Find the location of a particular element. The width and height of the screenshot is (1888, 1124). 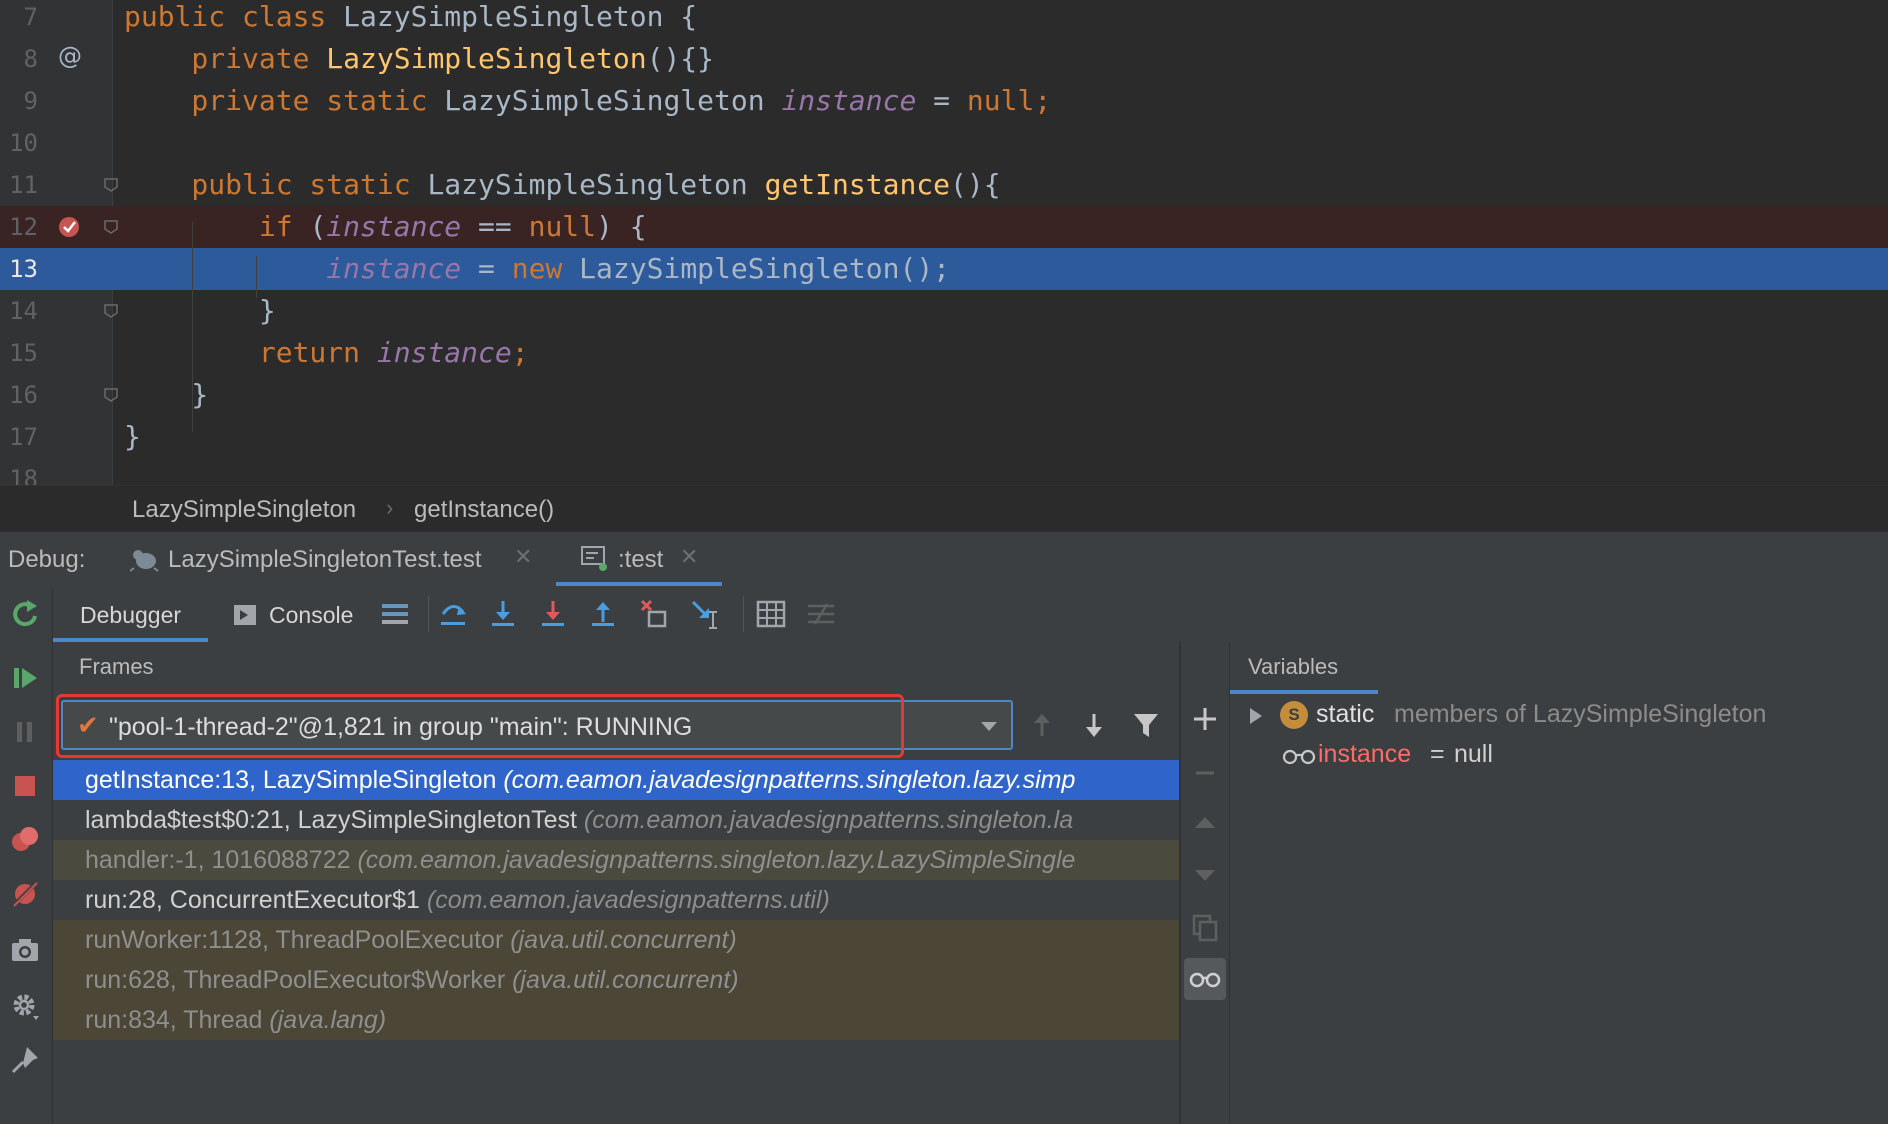

variables-toolbar is located at coordinates (1205, 883).